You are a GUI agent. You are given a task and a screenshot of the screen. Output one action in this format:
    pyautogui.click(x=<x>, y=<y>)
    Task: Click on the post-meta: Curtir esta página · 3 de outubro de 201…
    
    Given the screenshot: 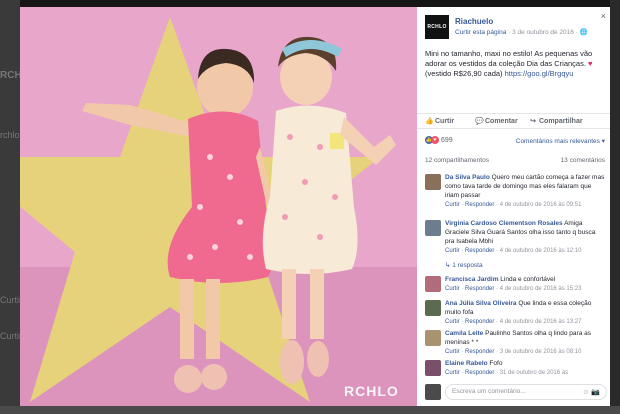 What is the action you would take?
    pyautogui.click(x=521, y=32)
    